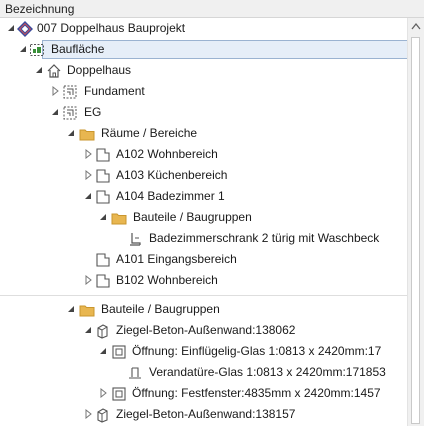 This screenshot has width=424, height=426. I want to click on vertical-scrollbar, so click(415, 222).